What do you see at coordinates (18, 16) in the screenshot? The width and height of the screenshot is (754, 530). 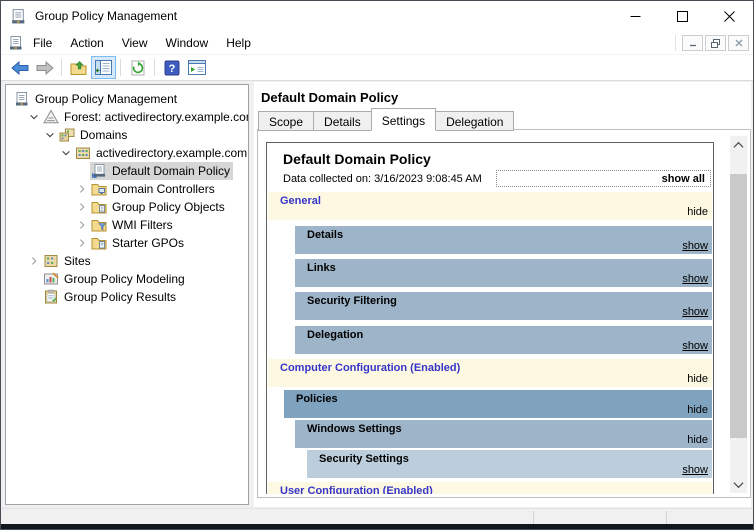 I see `gpmc-app-icon` at bounding box center [18, 16].